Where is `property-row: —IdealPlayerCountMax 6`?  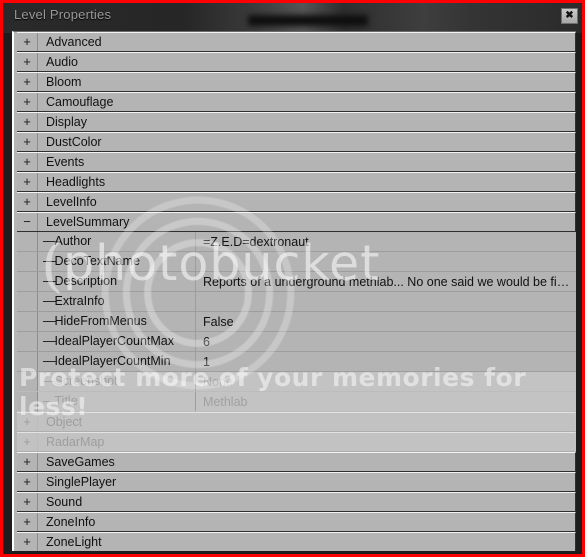 property-row: —IdealPlayerCountMax 6 is located at coordinates (296, 342).